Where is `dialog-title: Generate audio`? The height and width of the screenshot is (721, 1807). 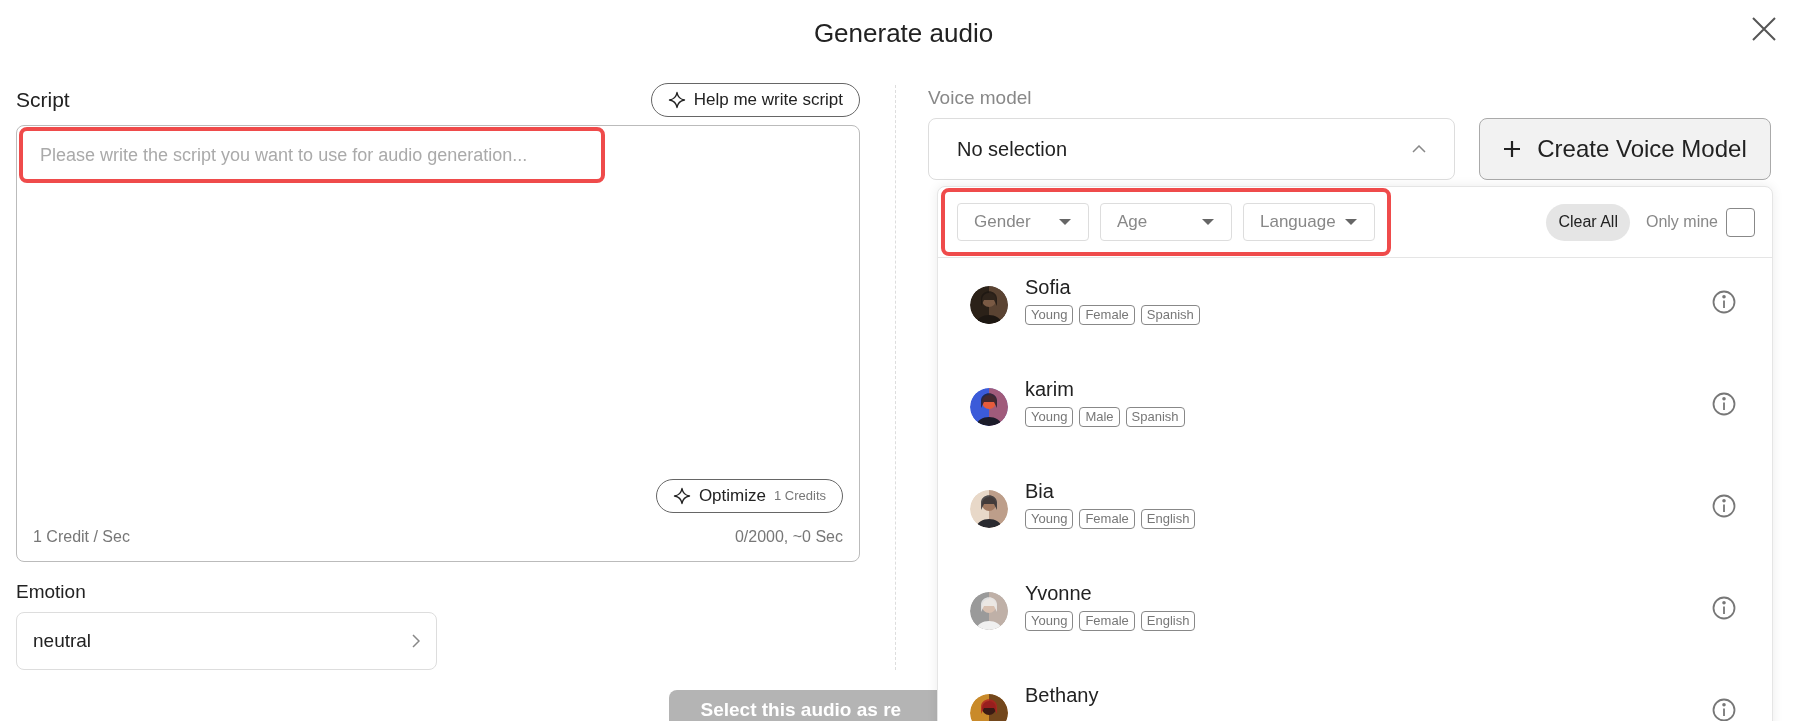 dialog-title: Generate audio is located at coordinates (903, 33).